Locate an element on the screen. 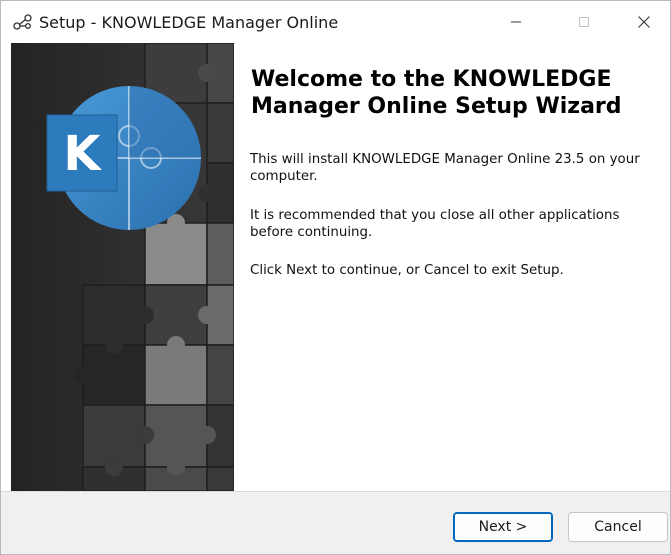 Image resolution: width=671 pixels, height=555 pixels. close-icon is located at coordinates (644, 22).